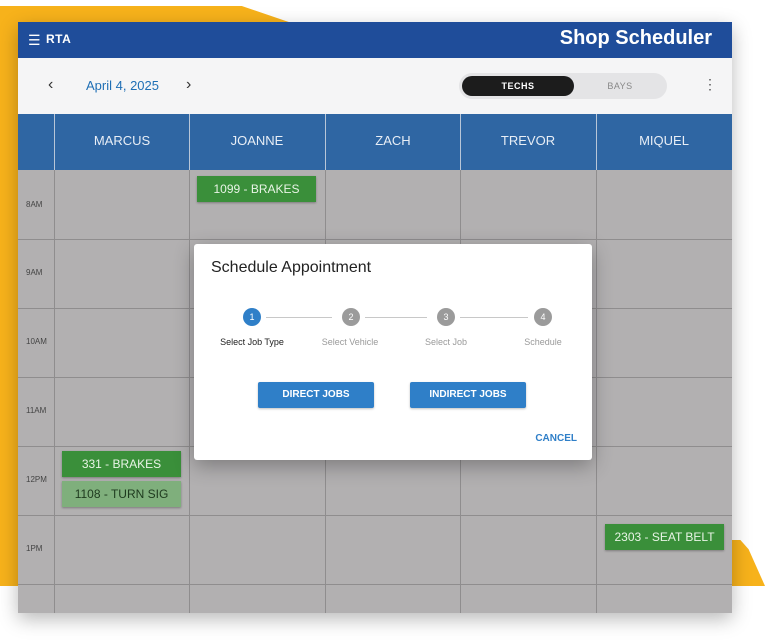  Describe the element at coordinates (316, 395) in the screenshot. I see `direct-jobs-button: DIRECT JOBS` at that location.